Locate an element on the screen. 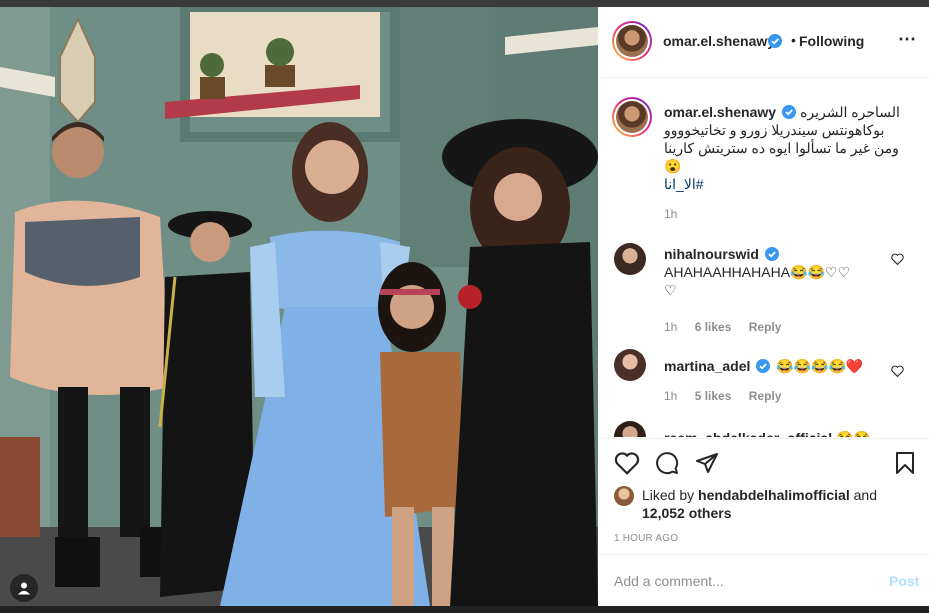  backdrop-strip is located at coordinates (464, 3).